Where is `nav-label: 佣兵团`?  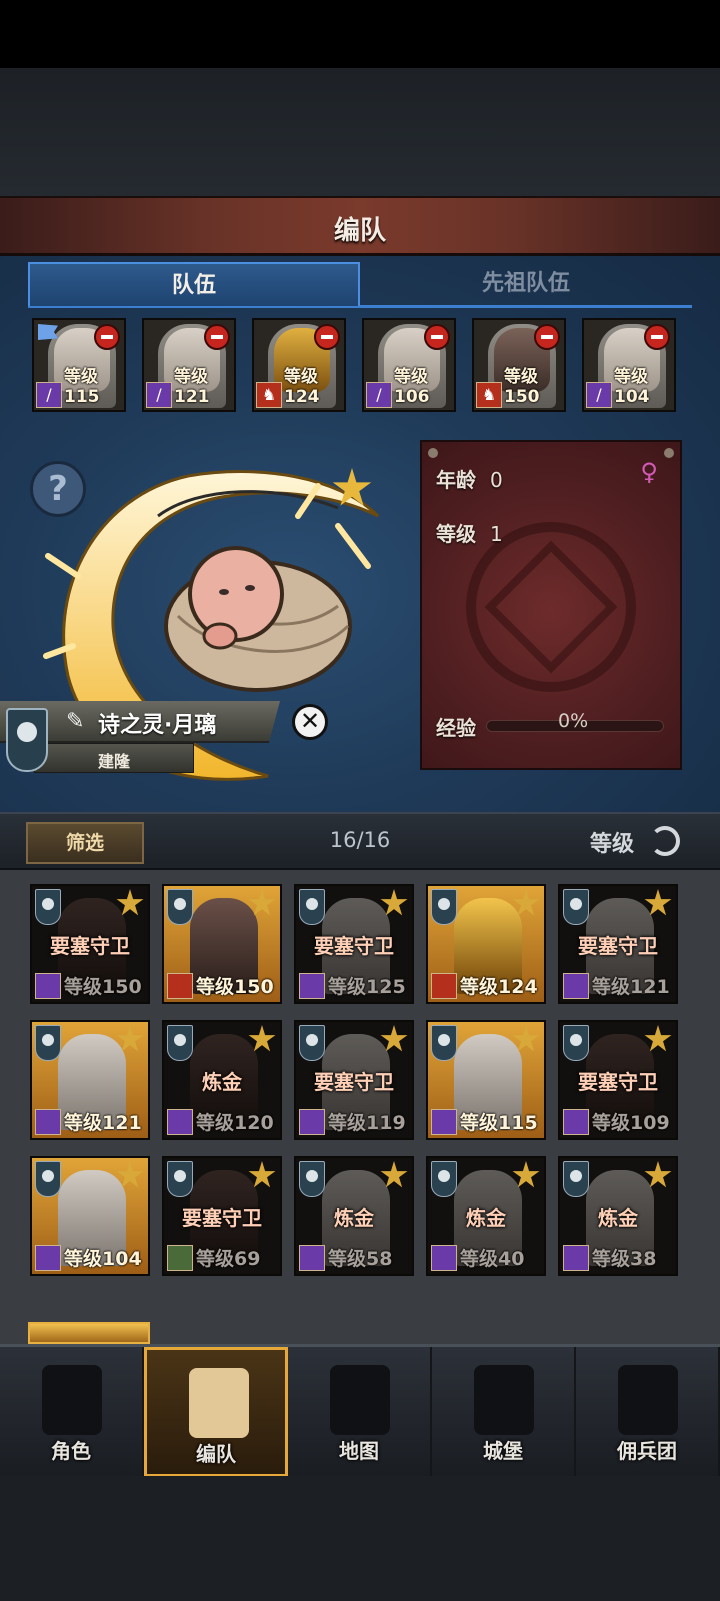
nav-label: 佣兵团 is located at coordinates (647, 1451).